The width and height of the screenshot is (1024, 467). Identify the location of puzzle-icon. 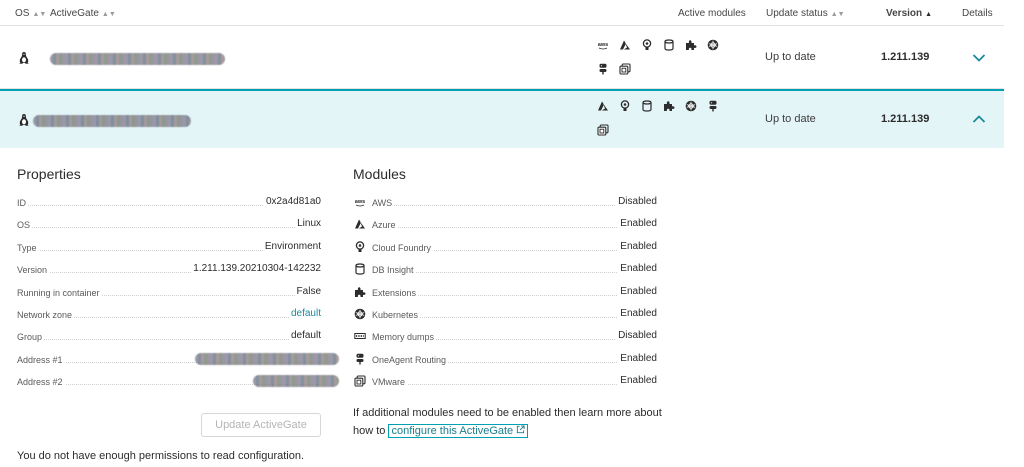
(691, 45).